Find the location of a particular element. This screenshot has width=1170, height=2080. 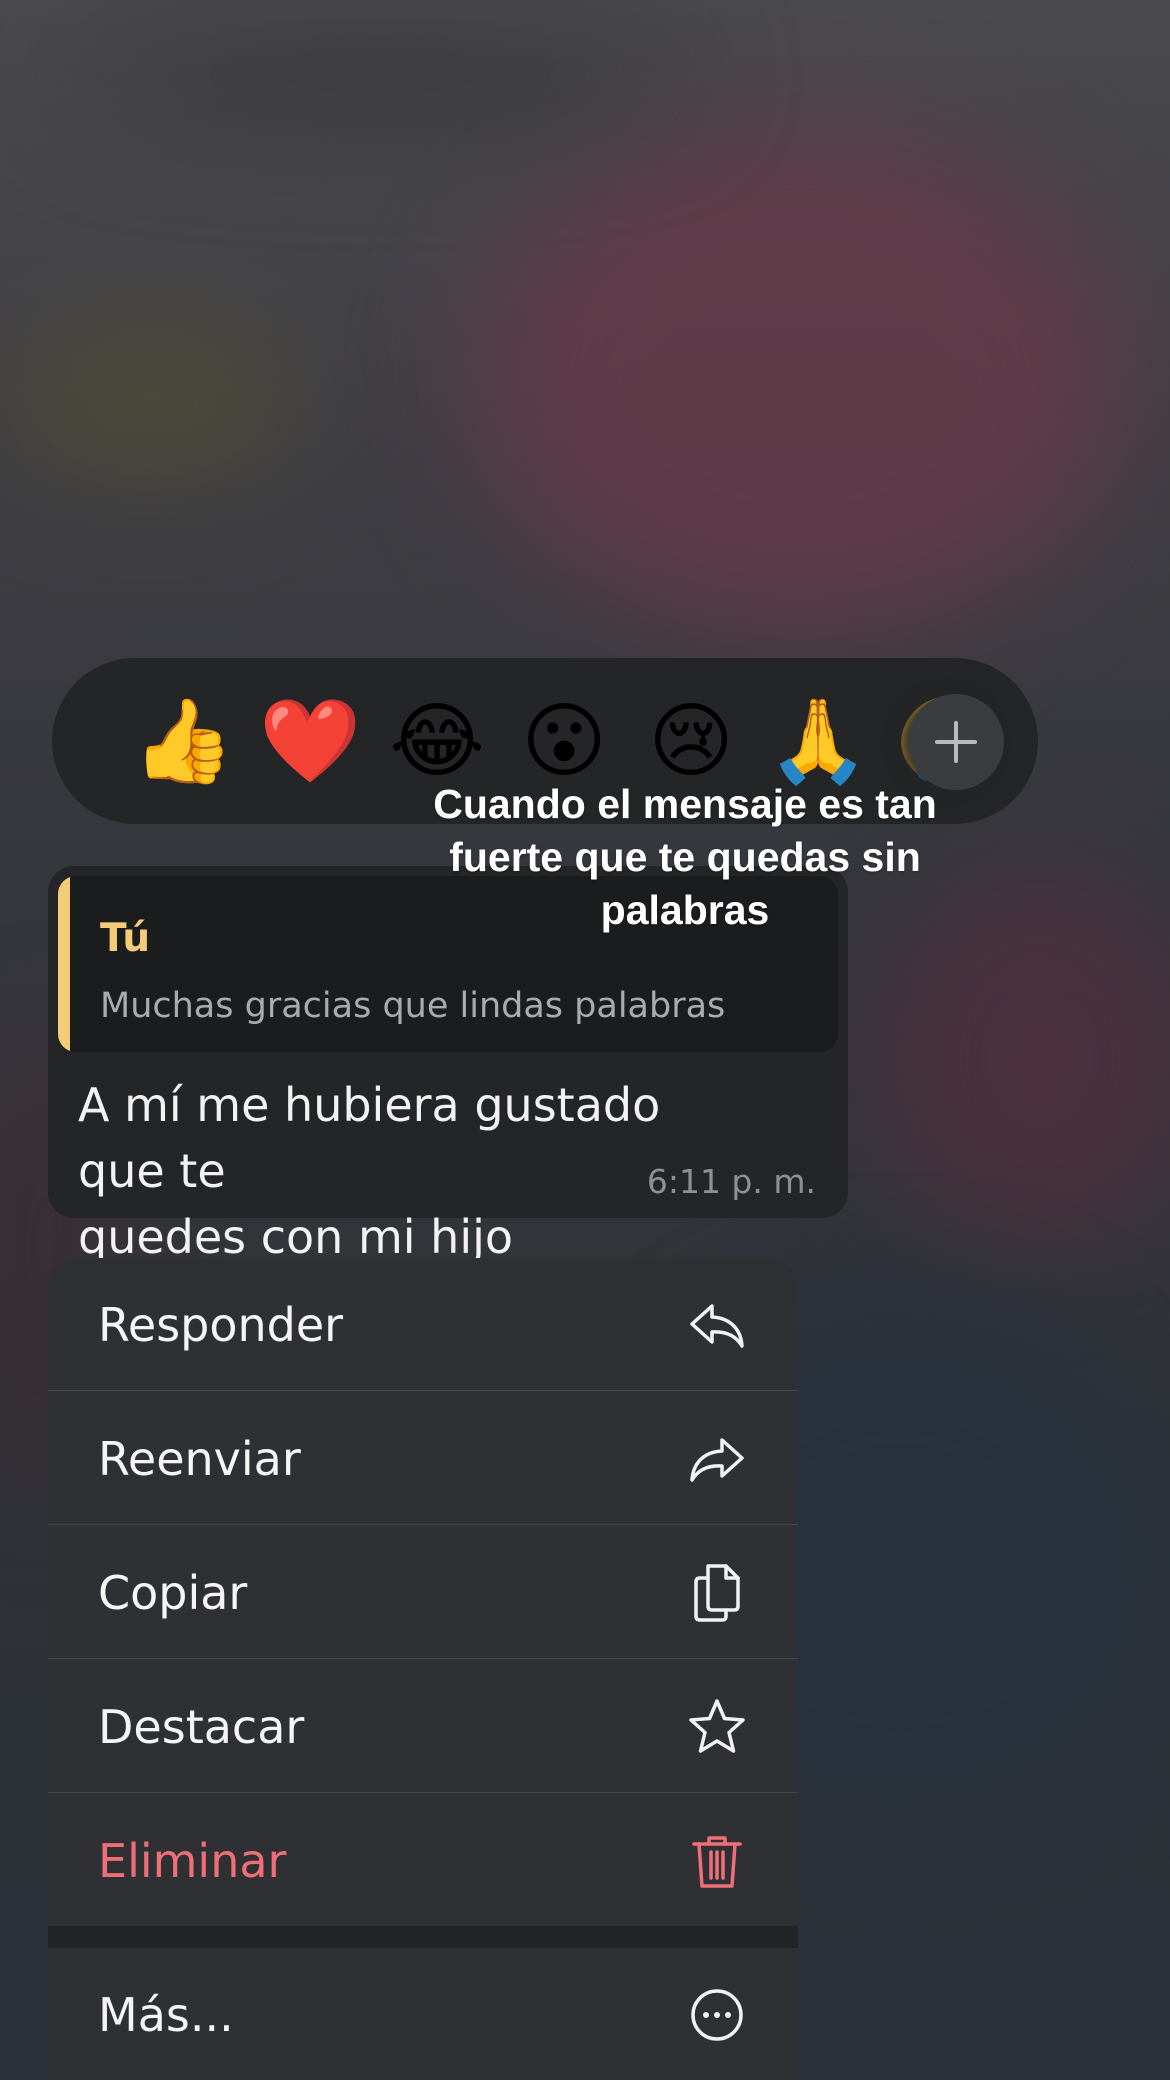

forward-icon is located at coordinates (717, 1460).